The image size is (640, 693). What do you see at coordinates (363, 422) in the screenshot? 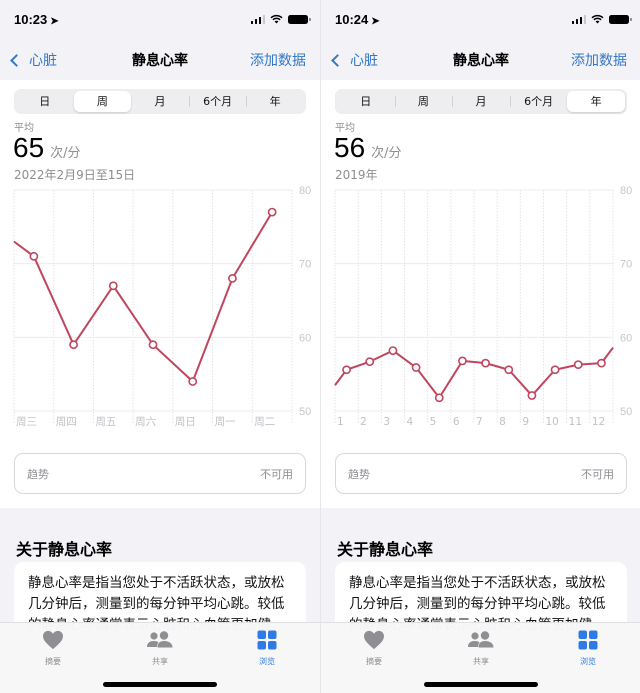
I see `x-tick-label: 2` at bounding box center [363, 422].